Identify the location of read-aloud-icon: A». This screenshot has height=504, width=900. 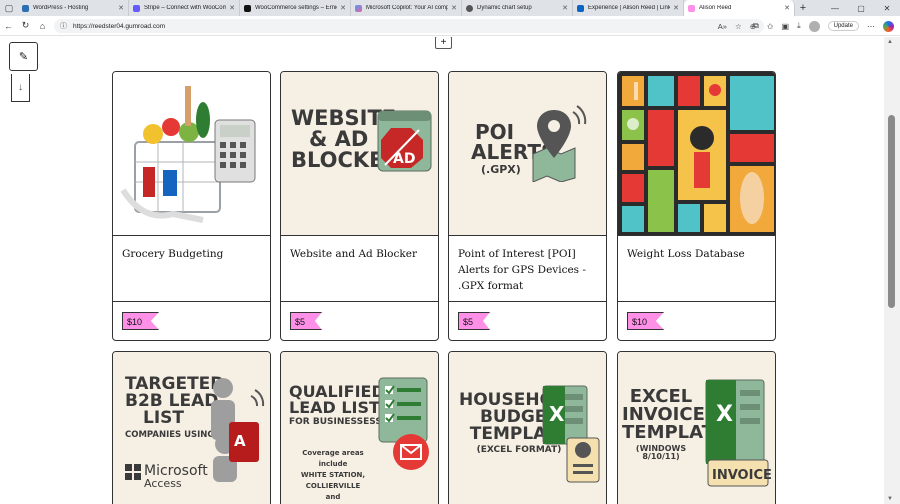
(722, 26).